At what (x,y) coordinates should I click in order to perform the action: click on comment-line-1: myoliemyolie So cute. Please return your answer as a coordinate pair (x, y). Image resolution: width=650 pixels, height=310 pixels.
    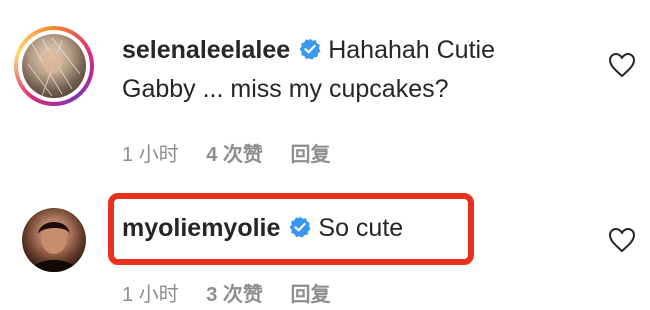
    Looking at the image, I should click on (262, 229).